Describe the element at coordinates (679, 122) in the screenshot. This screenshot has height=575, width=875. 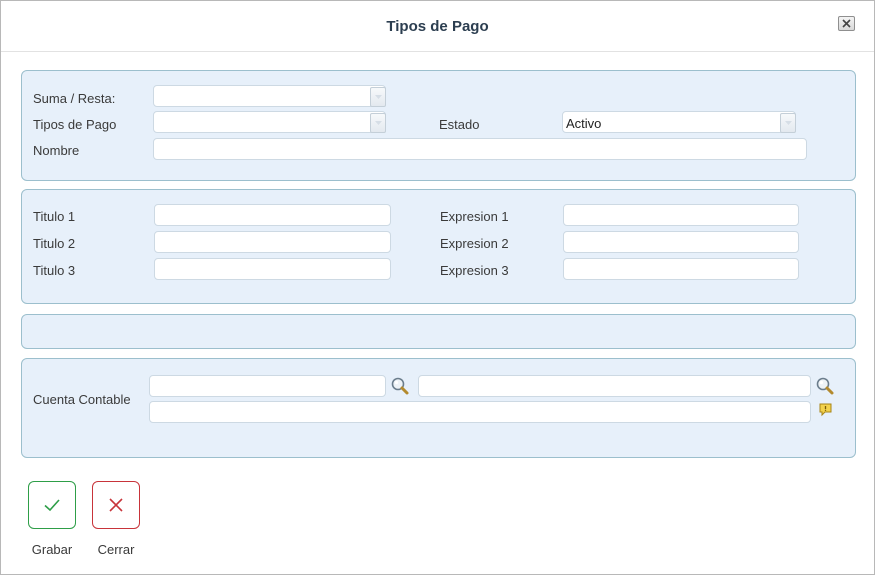
I see `estado-select: Activo` at that location.